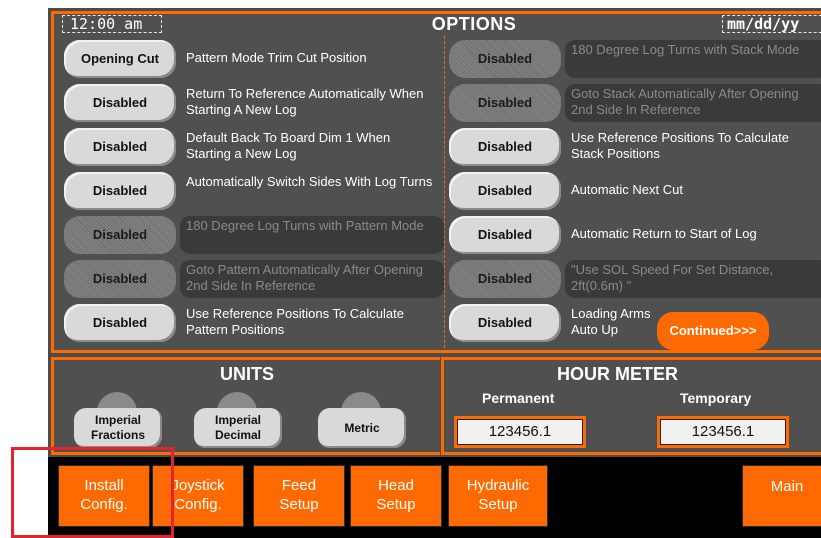  What do you see at coordinates (716, 398) in the screenshot?
I see `temporary-label: Temporary` at bounding box center [716, 398].